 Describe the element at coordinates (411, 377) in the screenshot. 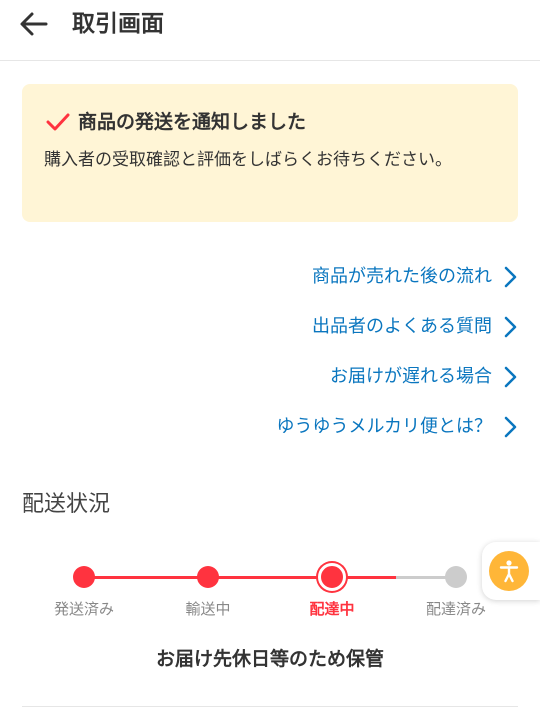

I see `link-label: お届けが遅れる場合` at that location.